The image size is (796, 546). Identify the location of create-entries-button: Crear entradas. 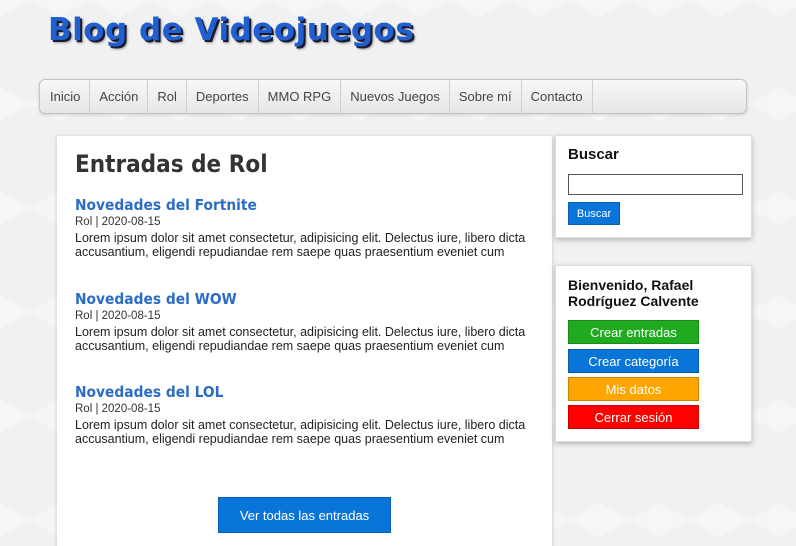
(633, 332).